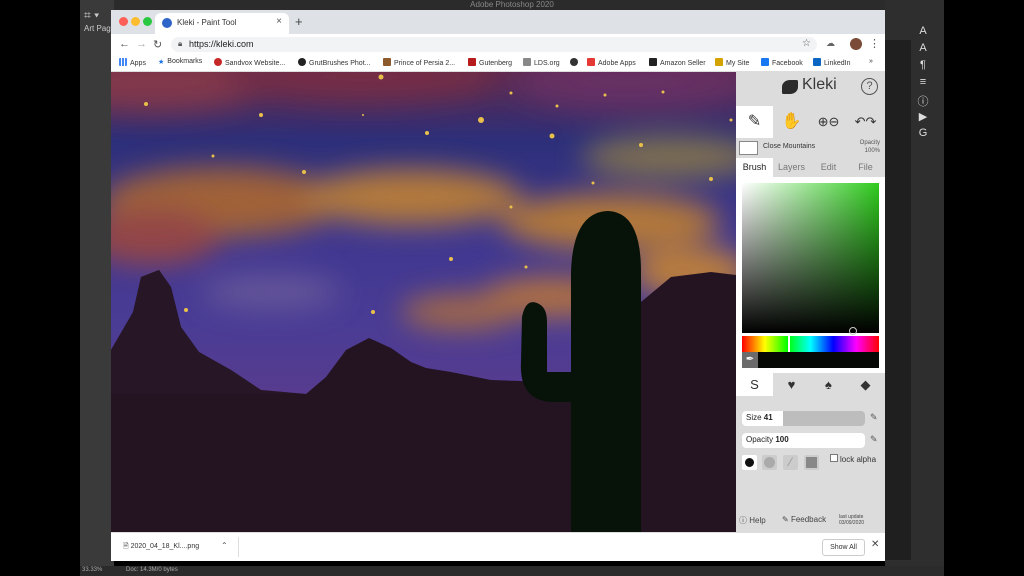 The image size is (1024, 576). What do you see at coordinates (834, 458) in the screenshot?
I see `checkbox-box` at bounding box center [834, 458].